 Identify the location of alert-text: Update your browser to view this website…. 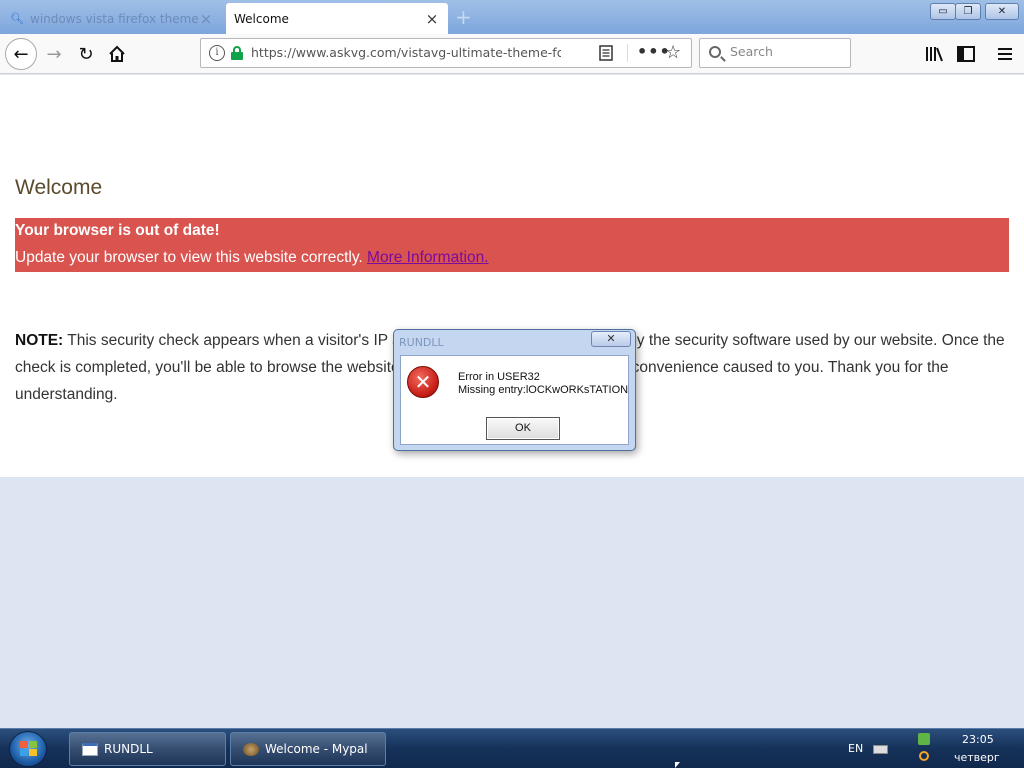
(191, 257).